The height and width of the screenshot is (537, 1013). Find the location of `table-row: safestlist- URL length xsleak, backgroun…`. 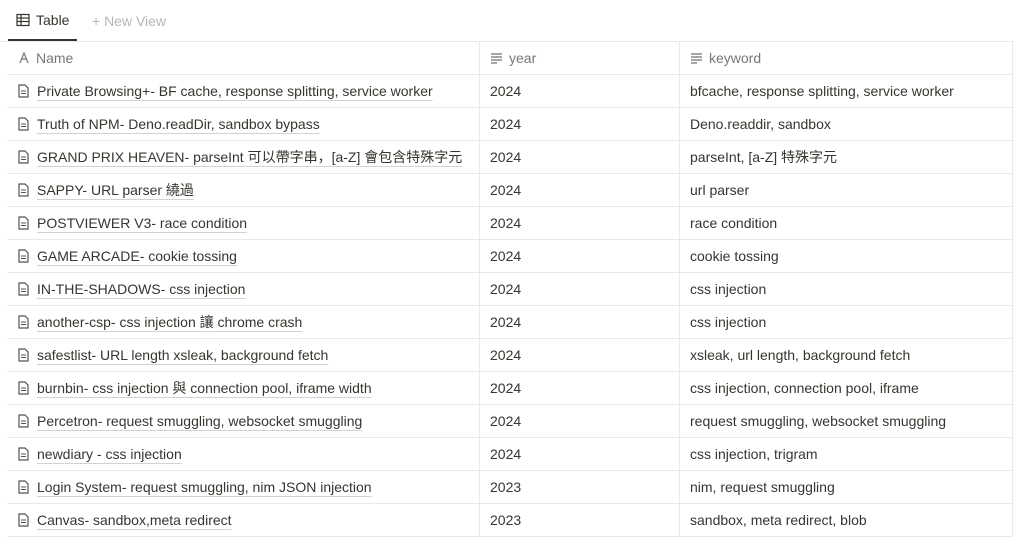

table-row: safestlist- URL length xsleak, backgroun… is located at coordinates (510, 355).